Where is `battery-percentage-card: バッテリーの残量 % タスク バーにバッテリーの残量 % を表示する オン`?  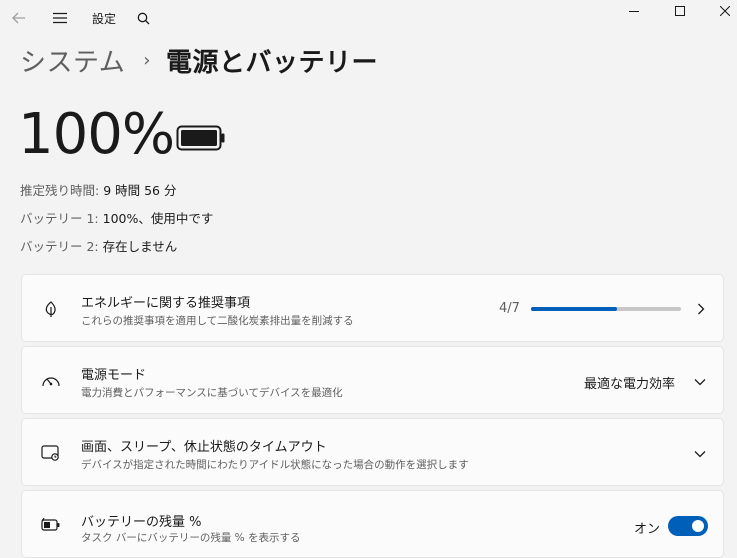 battery-percentage-card: バッテリーの残量 % タスク バーにバッテリーの残量 % を表示する オン is located at coordinates (372, 524).